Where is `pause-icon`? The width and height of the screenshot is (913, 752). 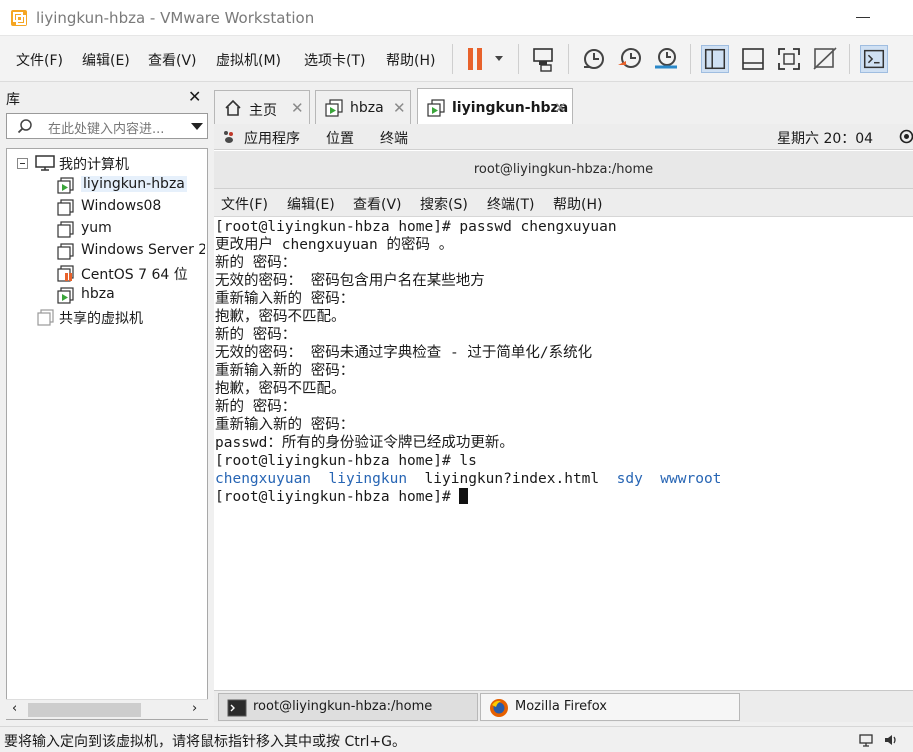
pause-icon is located at coordinates (485, 59).